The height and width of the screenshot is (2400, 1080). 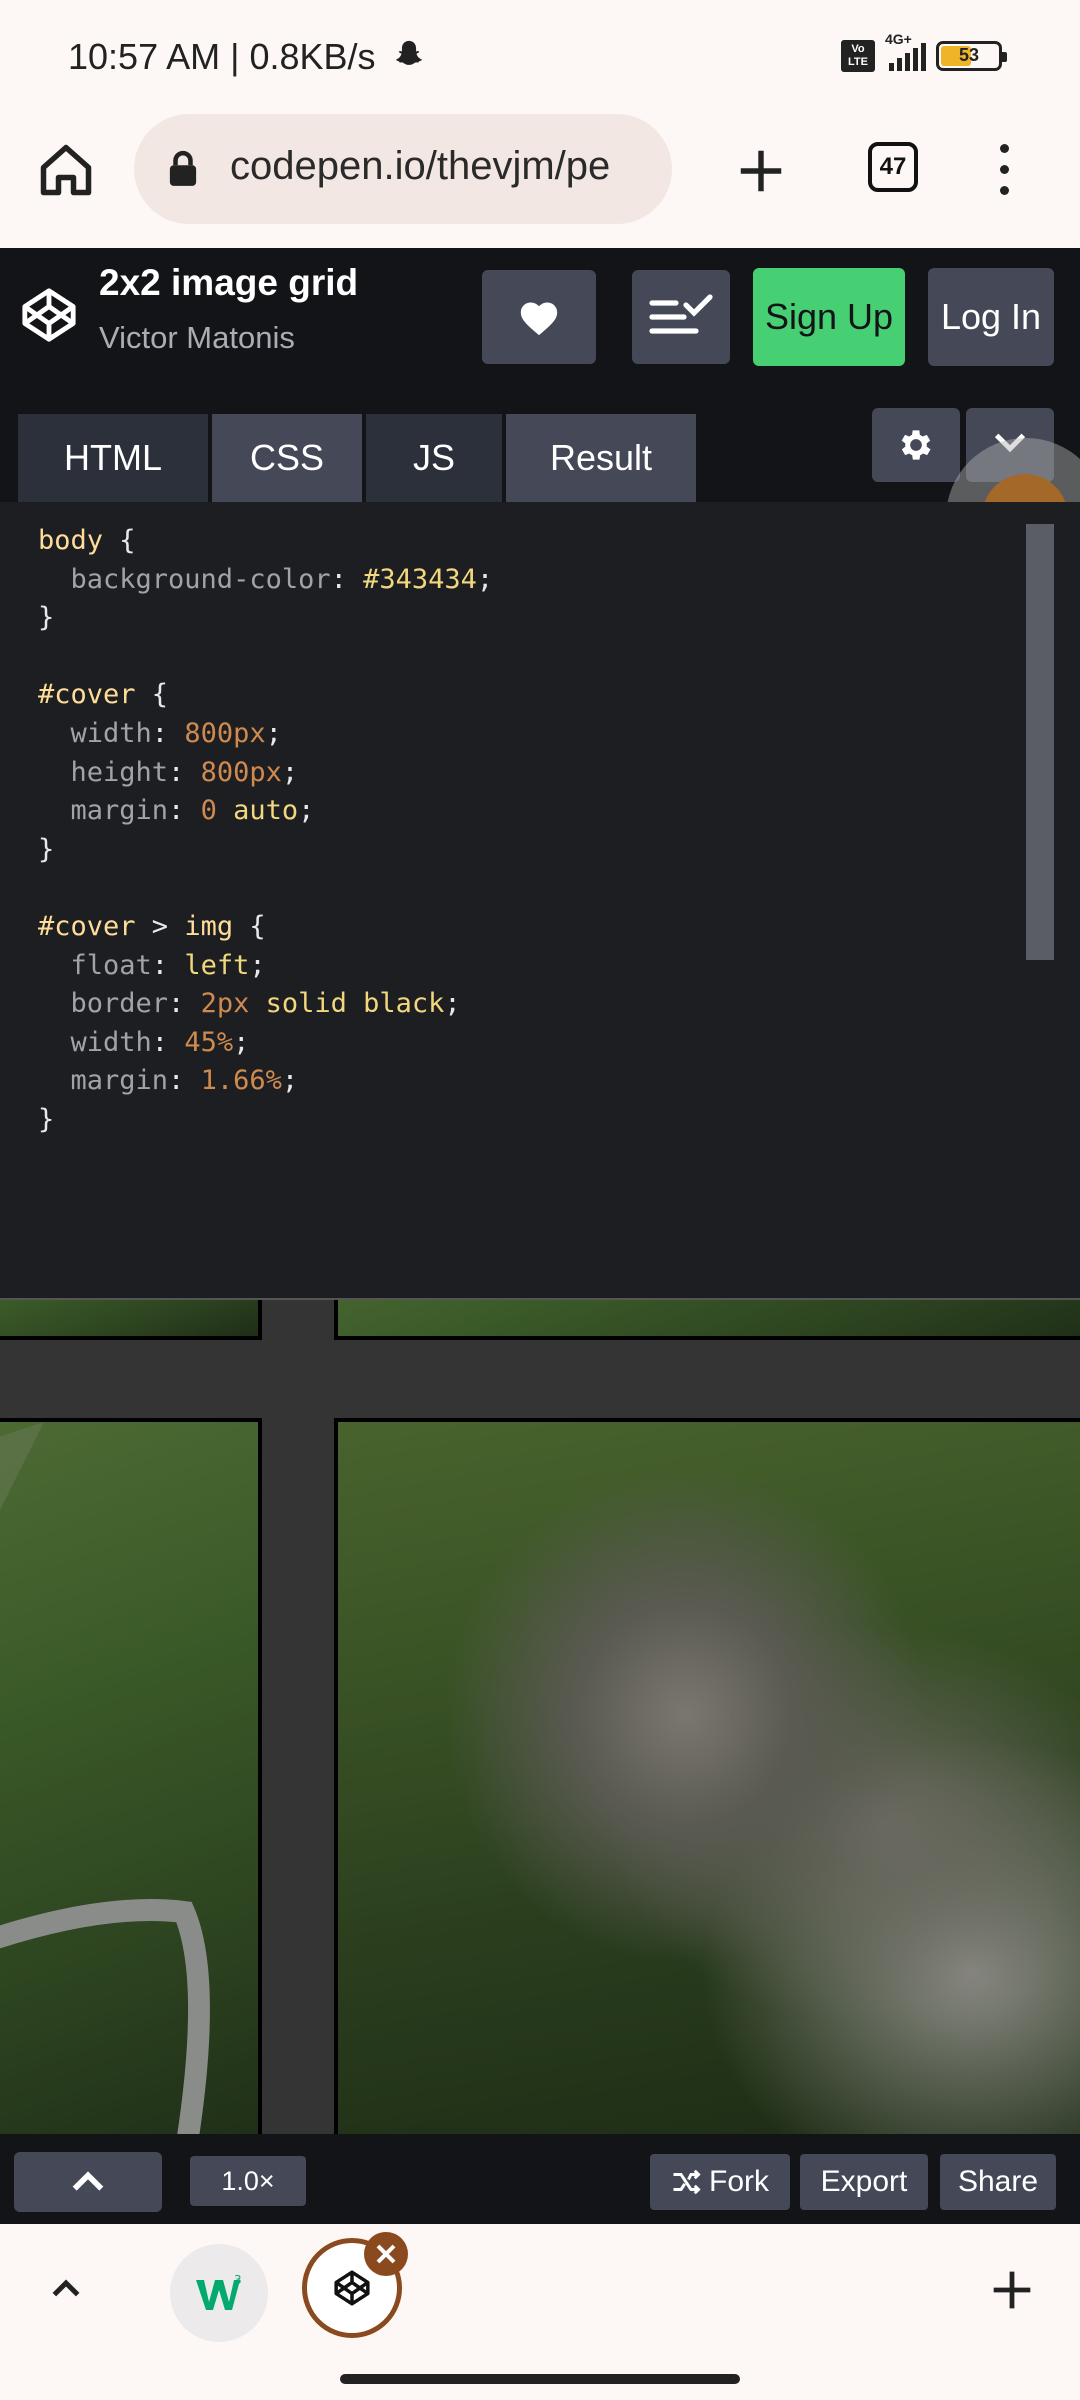 I want to click on grid-image-top-left, so click(x=131, y=1320).